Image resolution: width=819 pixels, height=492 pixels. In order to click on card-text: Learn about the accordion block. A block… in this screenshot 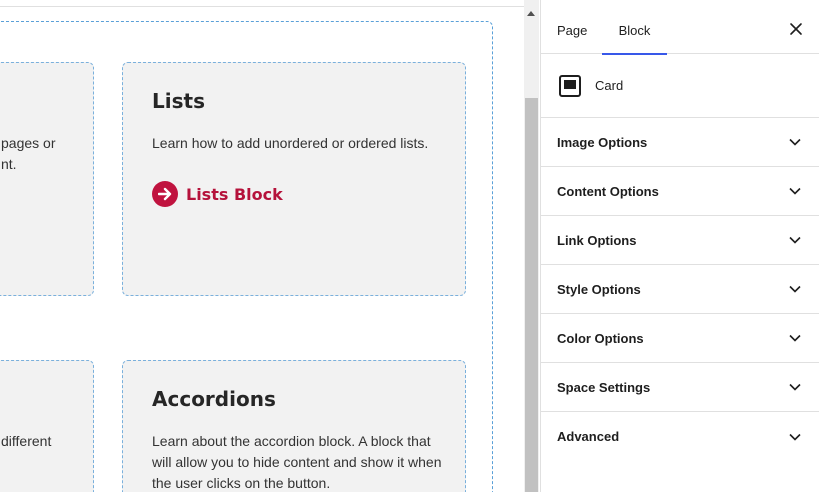, I will do `click(297, 462)`.